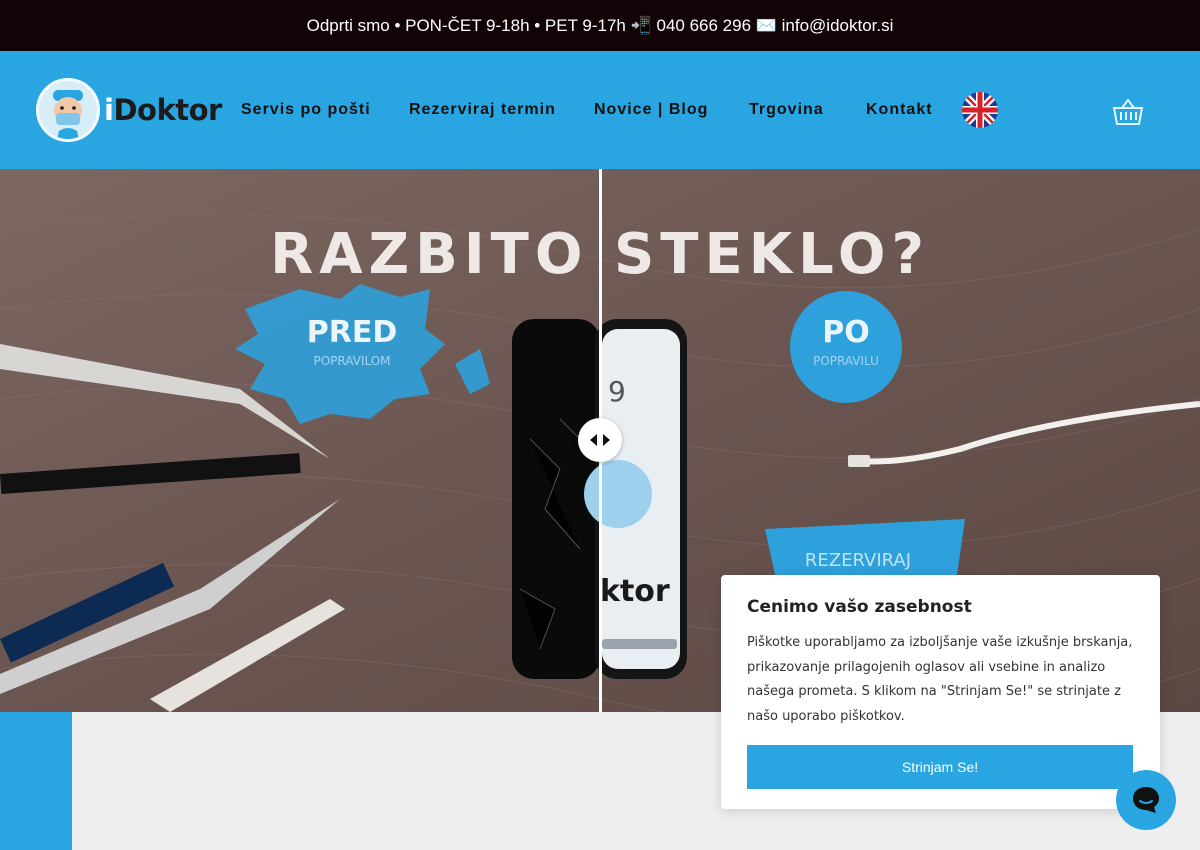 The image size is (1200, 850). Describe the element at coordinates (352, 332) in the screenshot. I see `hero-before-label: PRED` at that location.